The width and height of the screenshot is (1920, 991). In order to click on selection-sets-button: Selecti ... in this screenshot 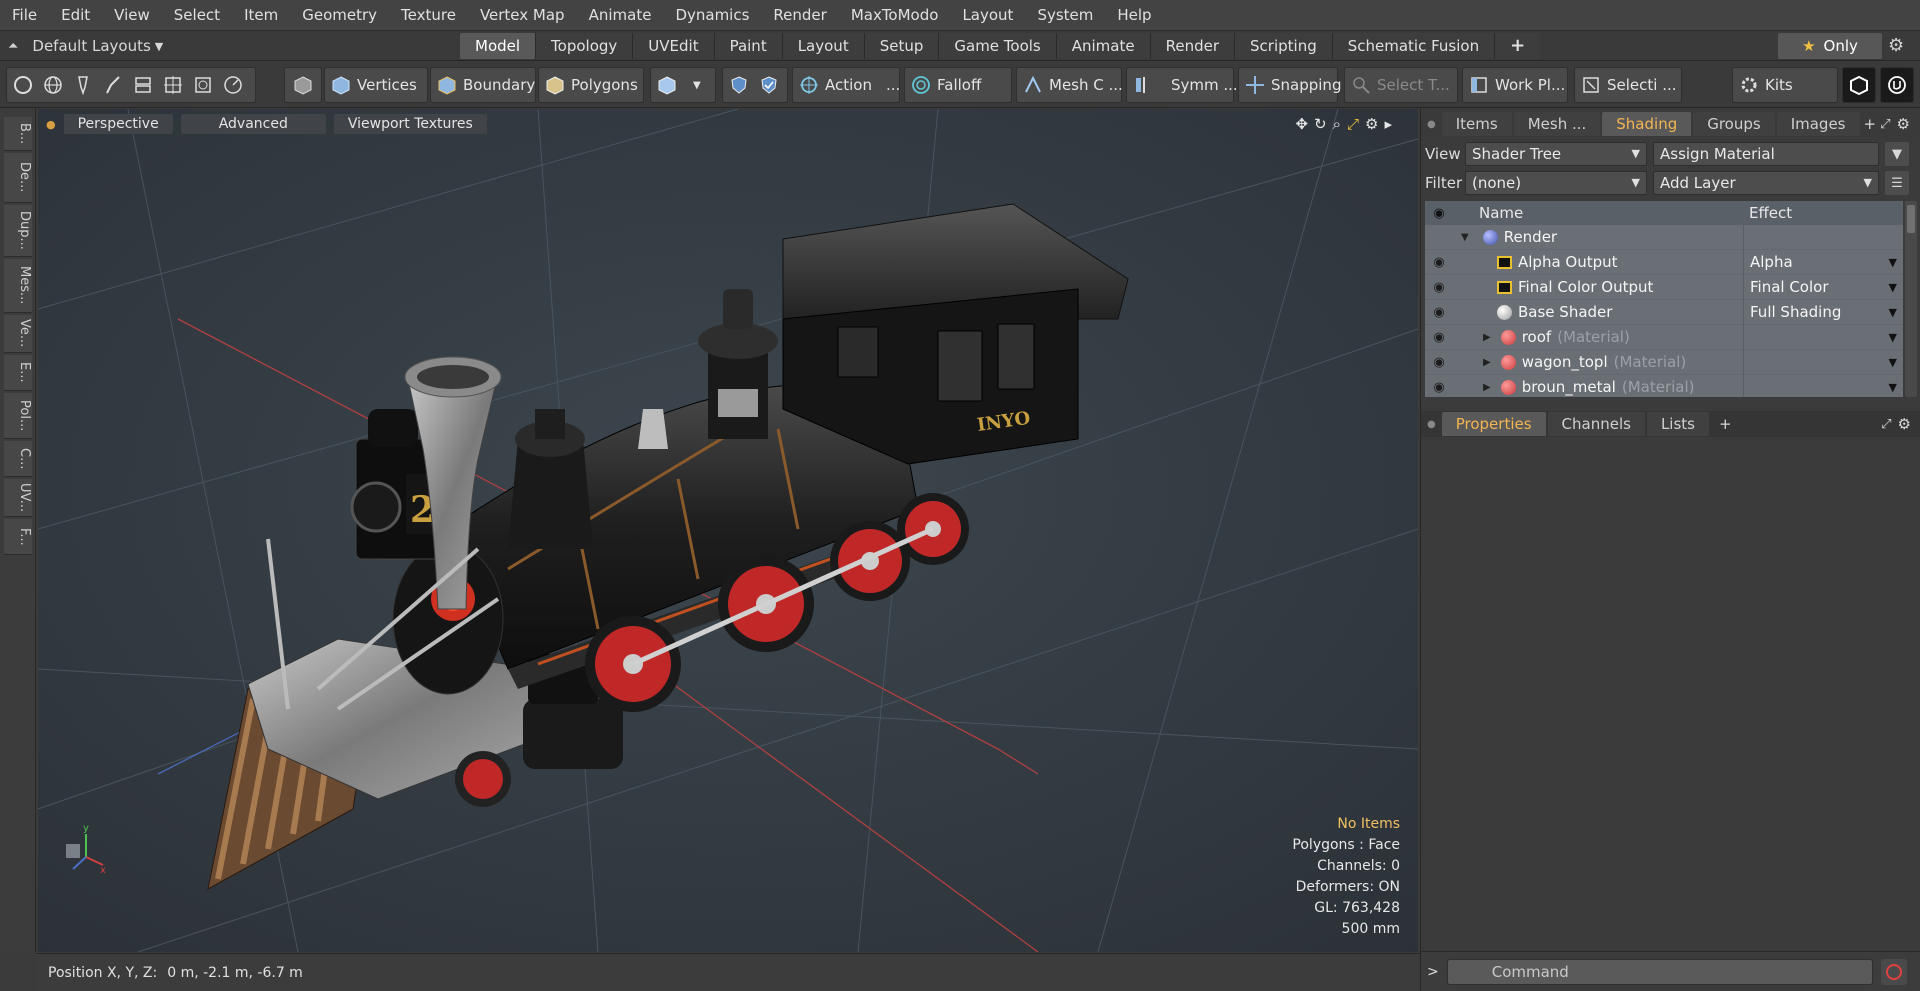, I will do `click(1628, 85)`.